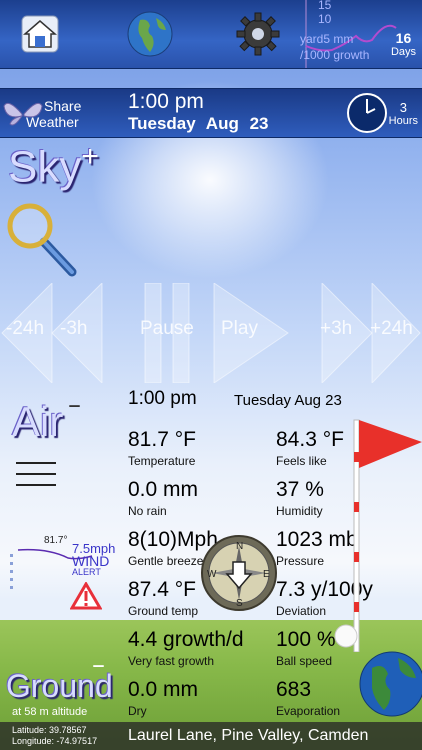 This screenshot has width=422, height=750. I want to click on temperature-label: Temperature, so click(162, 461).